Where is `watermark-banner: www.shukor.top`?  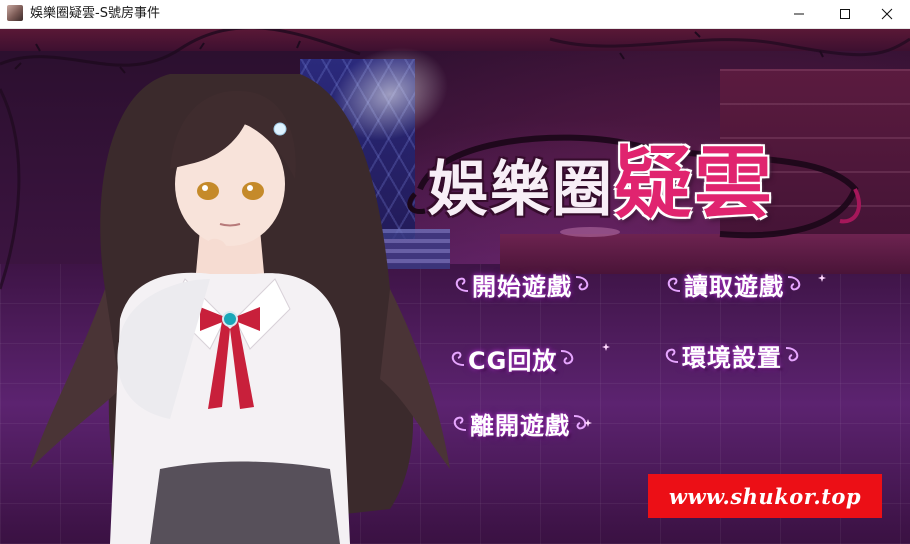
watermark-banner: www.shukor.top is located at coordinates (765, 496).